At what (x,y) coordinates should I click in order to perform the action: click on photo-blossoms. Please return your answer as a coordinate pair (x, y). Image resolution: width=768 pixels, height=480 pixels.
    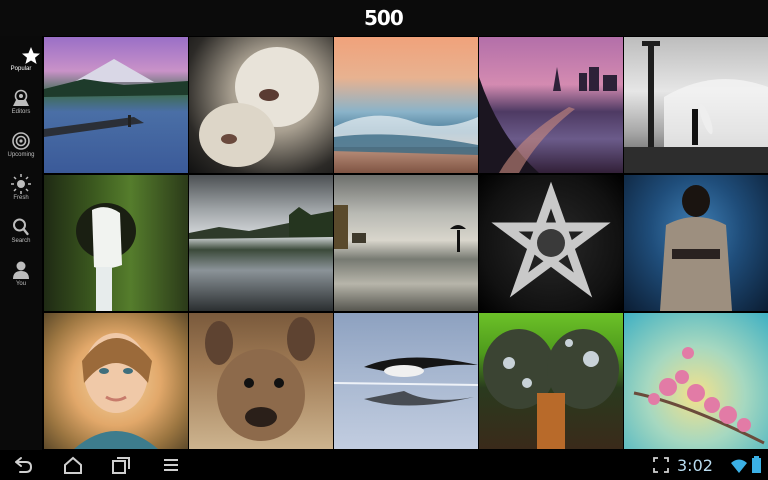
    Looking at the image, I should click on (699, 396).